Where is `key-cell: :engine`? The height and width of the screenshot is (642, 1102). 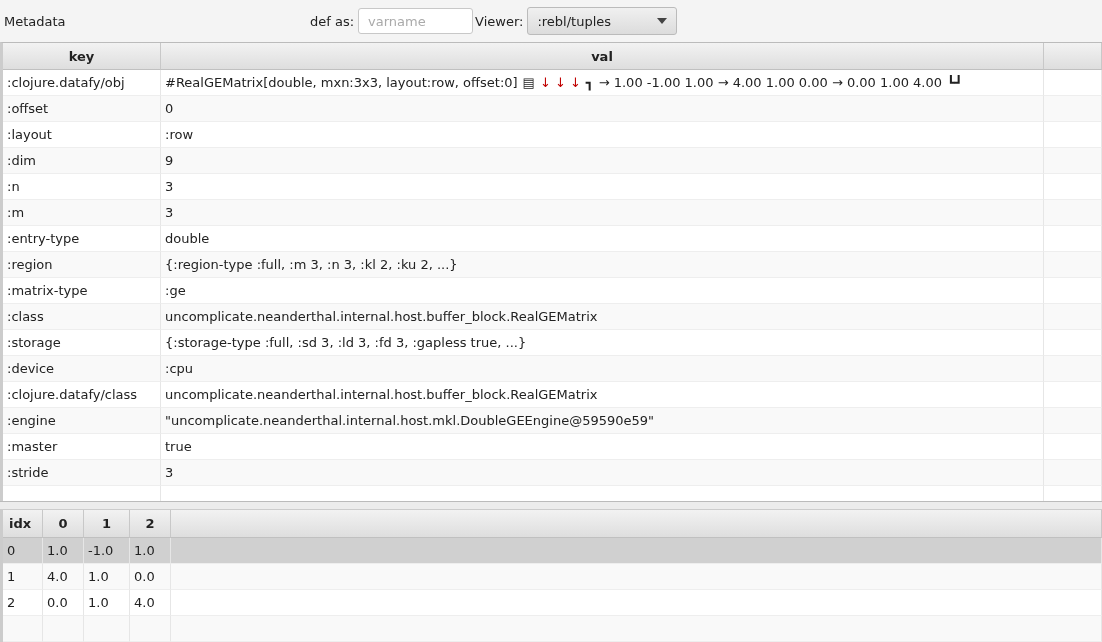
key-cell: :engine is located at coordinates (82, 421).